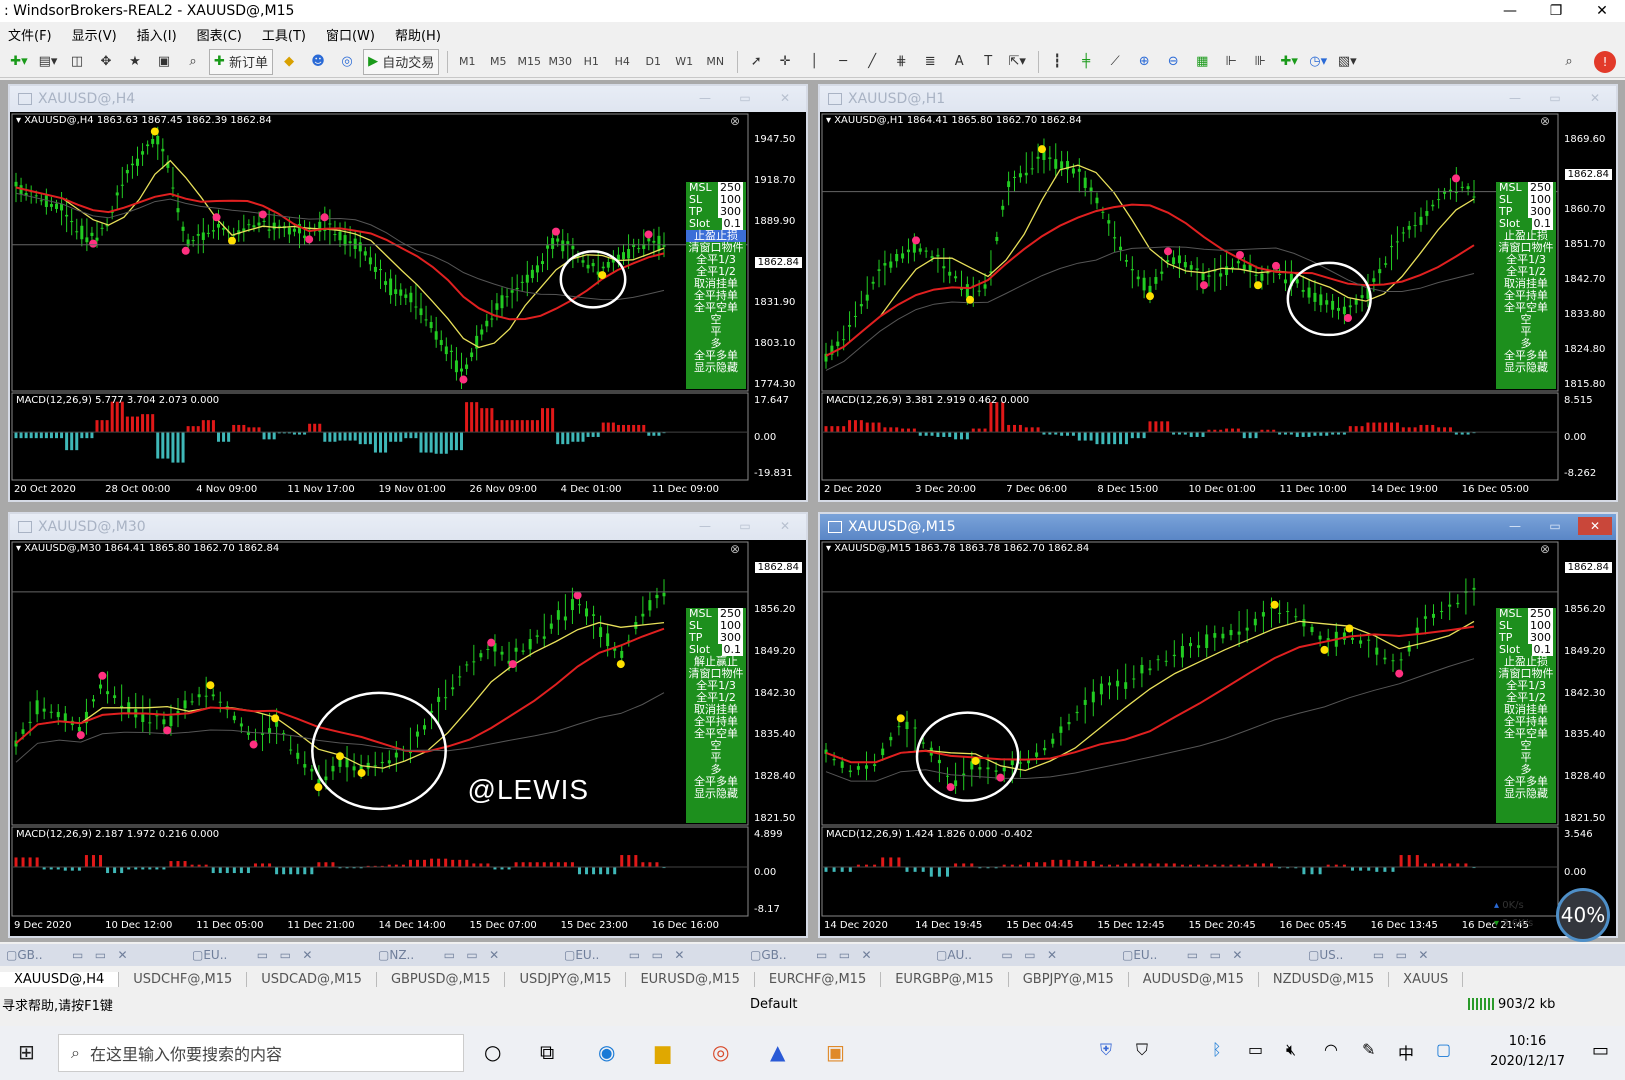 The height and width of the screenshot is (1080, 1625). I want to click on notifications-icon: ▭, so click(1600, 1050).